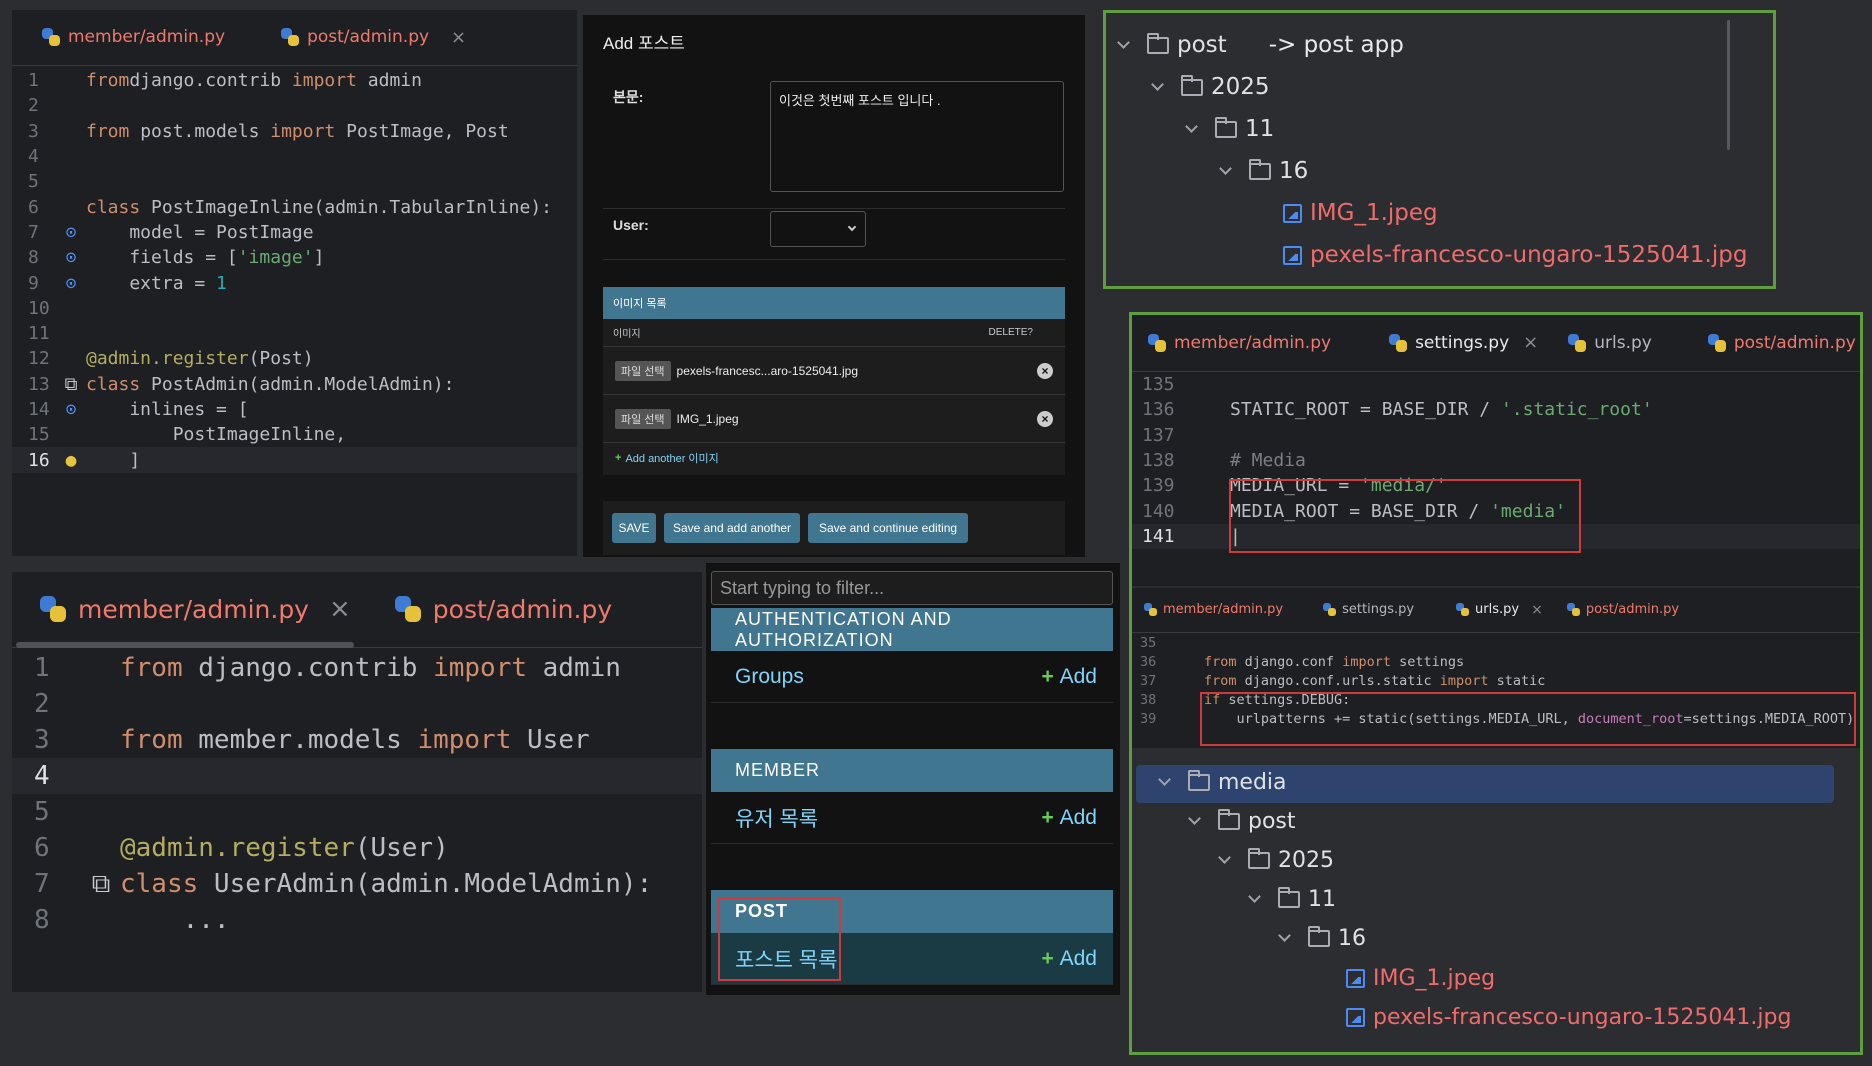  What do you see at coordinates (71, 460) in the screenshot?
I see `lightbulb-icon: ●` at bounding box center [71, 460].